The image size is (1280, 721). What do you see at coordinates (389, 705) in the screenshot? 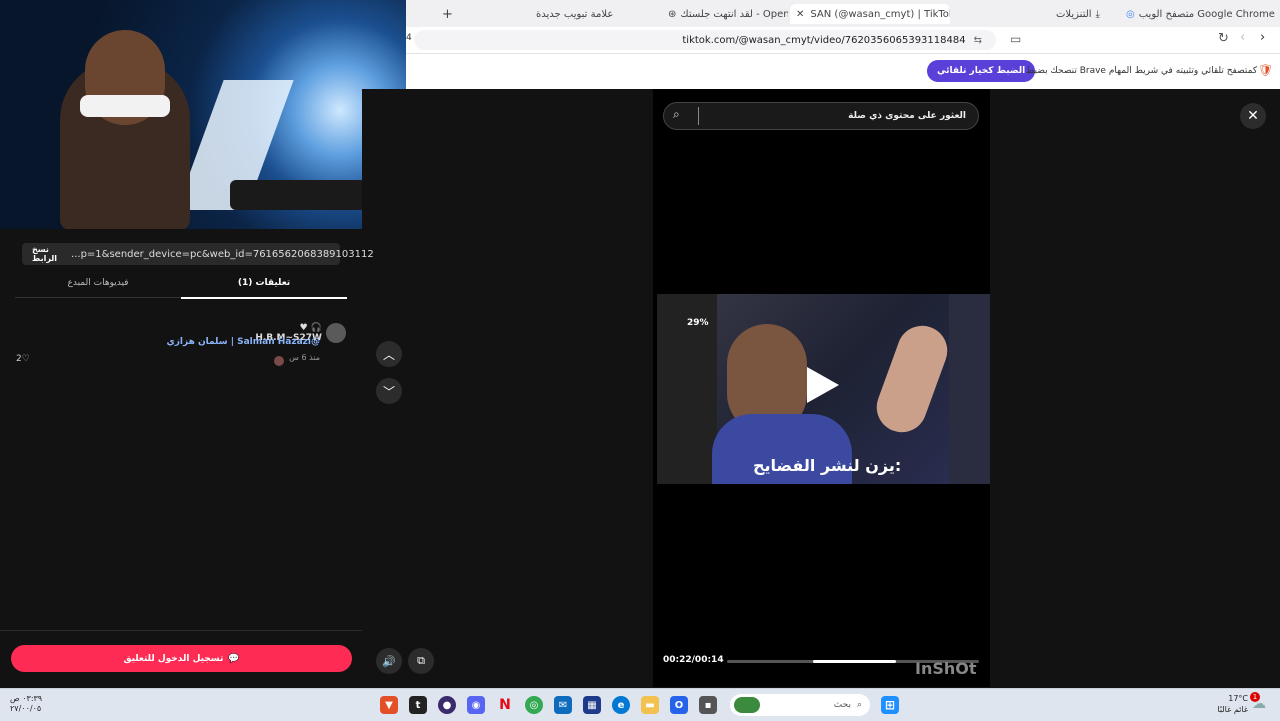
I see `brave-app-icon: ▼` at bounding box center [389, 705].